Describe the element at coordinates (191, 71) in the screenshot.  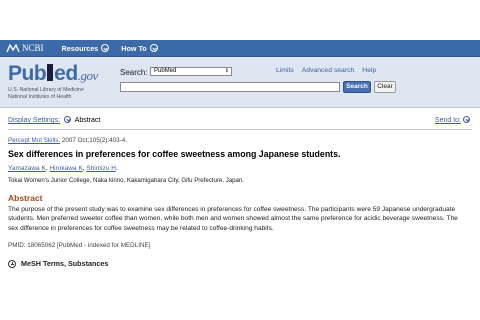
I see `database-select: PubMed ⇕` at that location.